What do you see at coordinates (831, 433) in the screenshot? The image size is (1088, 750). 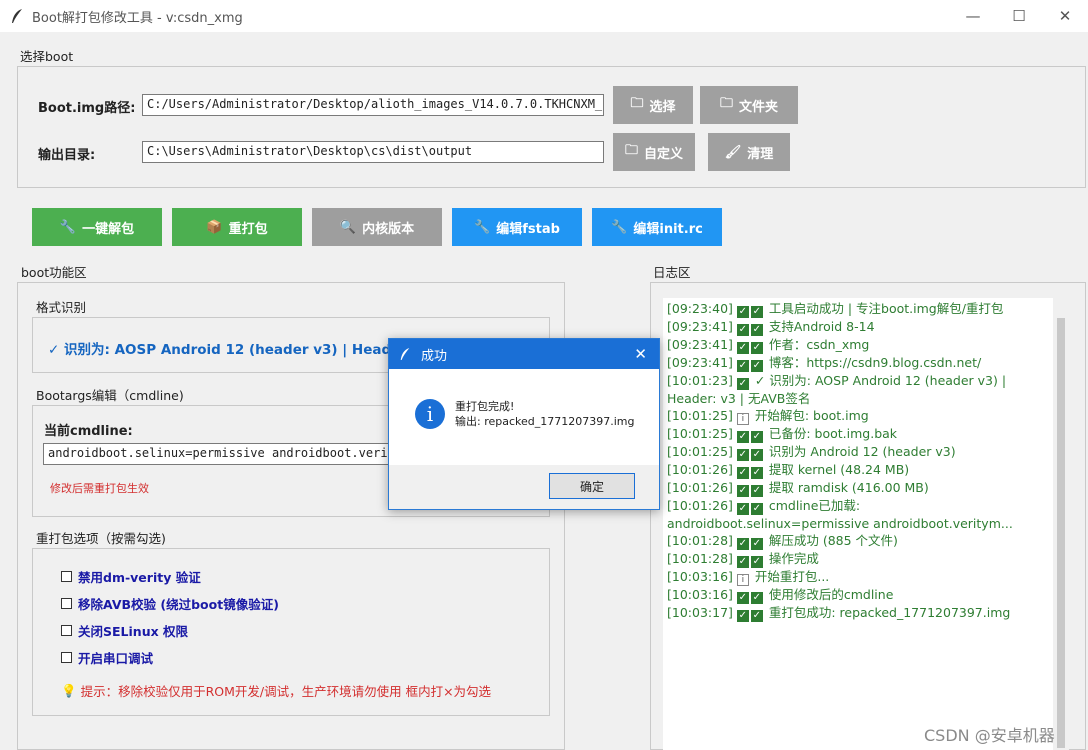 I see `log-message: 已备份: boot.img.bak` at bounding box center [831, 433].